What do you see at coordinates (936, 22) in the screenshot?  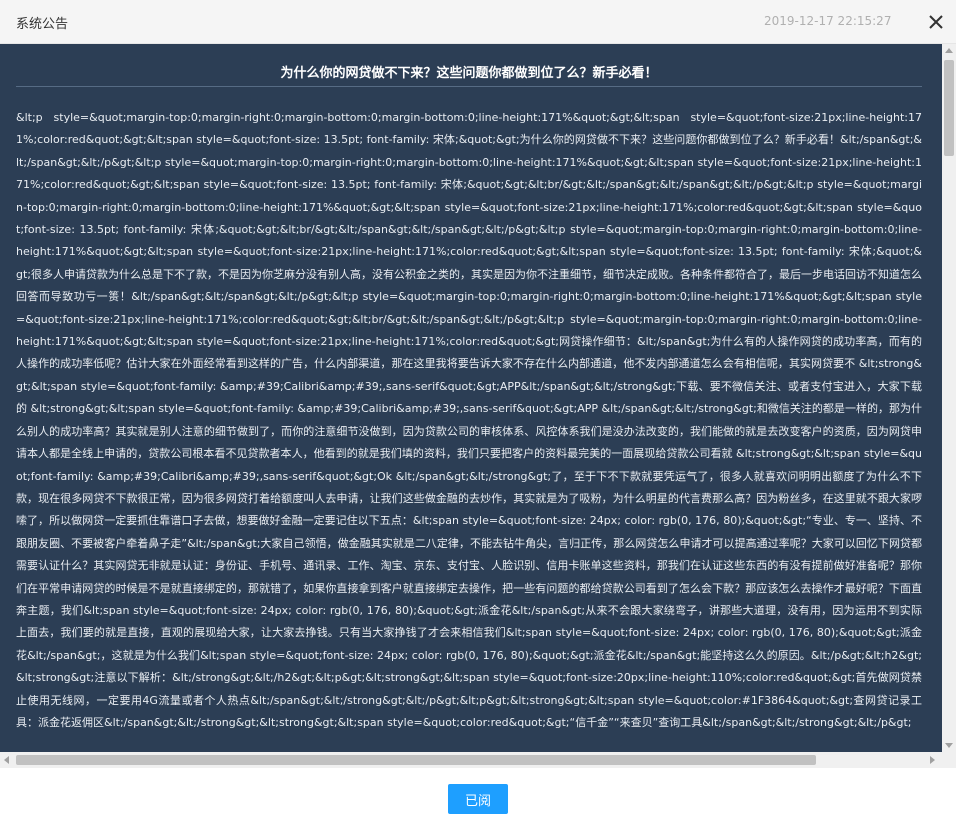 I see `close-icon` at bounding box center [936, 22].